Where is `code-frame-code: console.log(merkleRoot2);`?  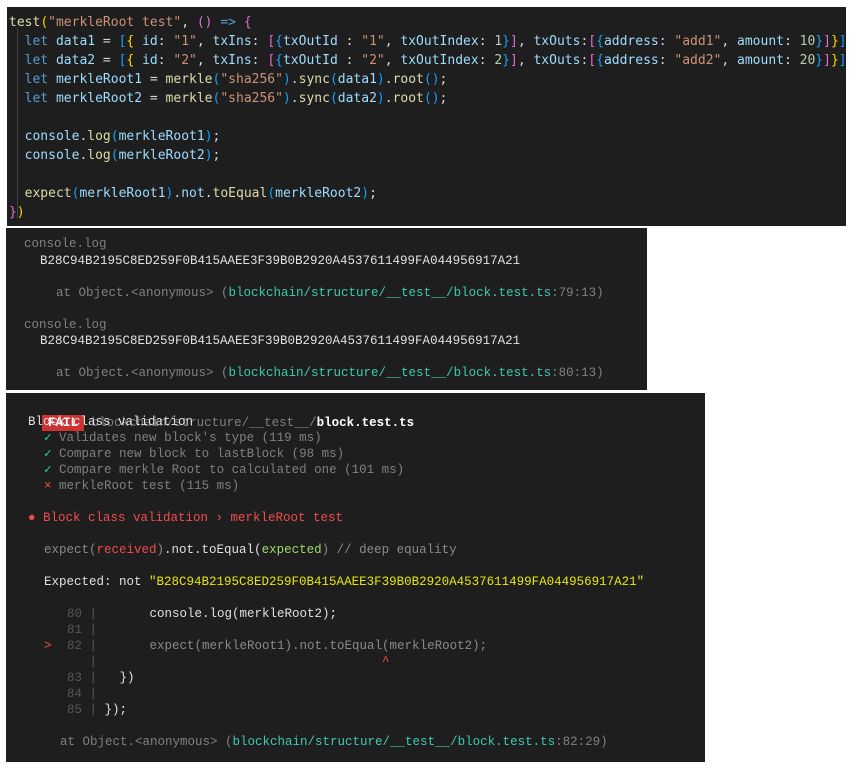 code-frame-code: console.log(merkleRoot2); is located at coordinates (221, 614).